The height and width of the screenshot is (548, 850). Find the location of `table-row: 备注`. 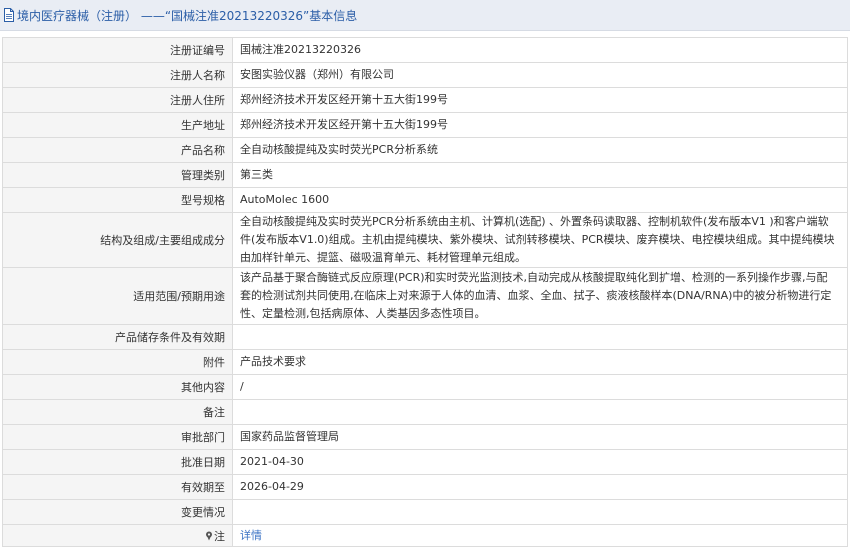

table-row: 备注 is located at coordinates (425, 412).